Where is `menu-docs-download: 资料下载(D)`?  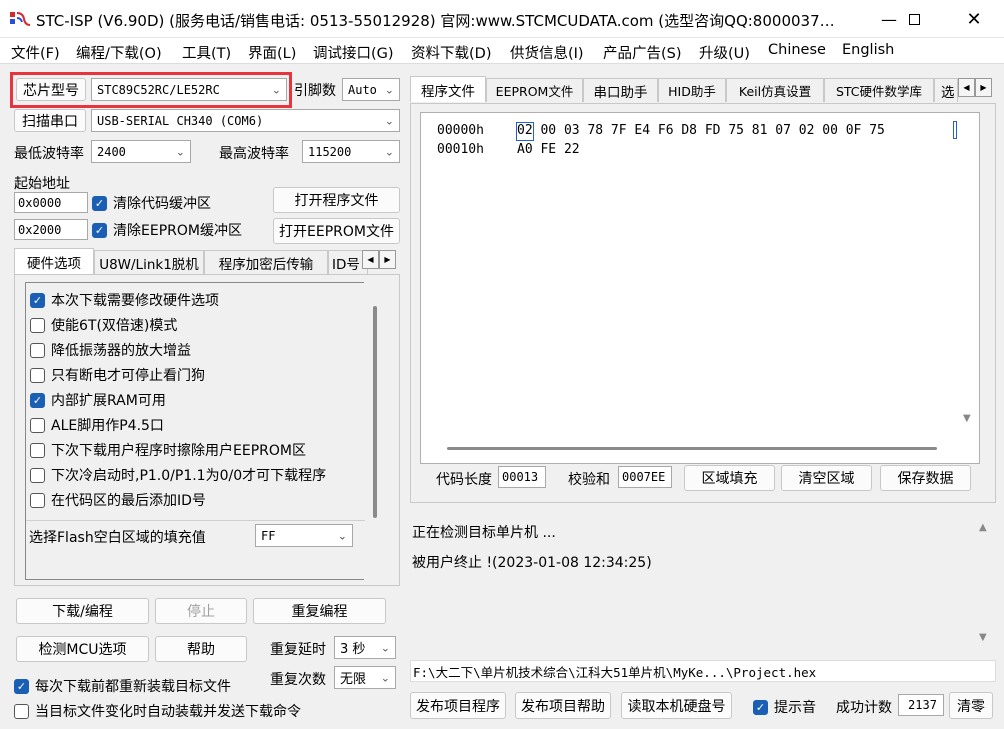
menu-docs-download: 资料下载(D) is located at coordinates (451, 52).